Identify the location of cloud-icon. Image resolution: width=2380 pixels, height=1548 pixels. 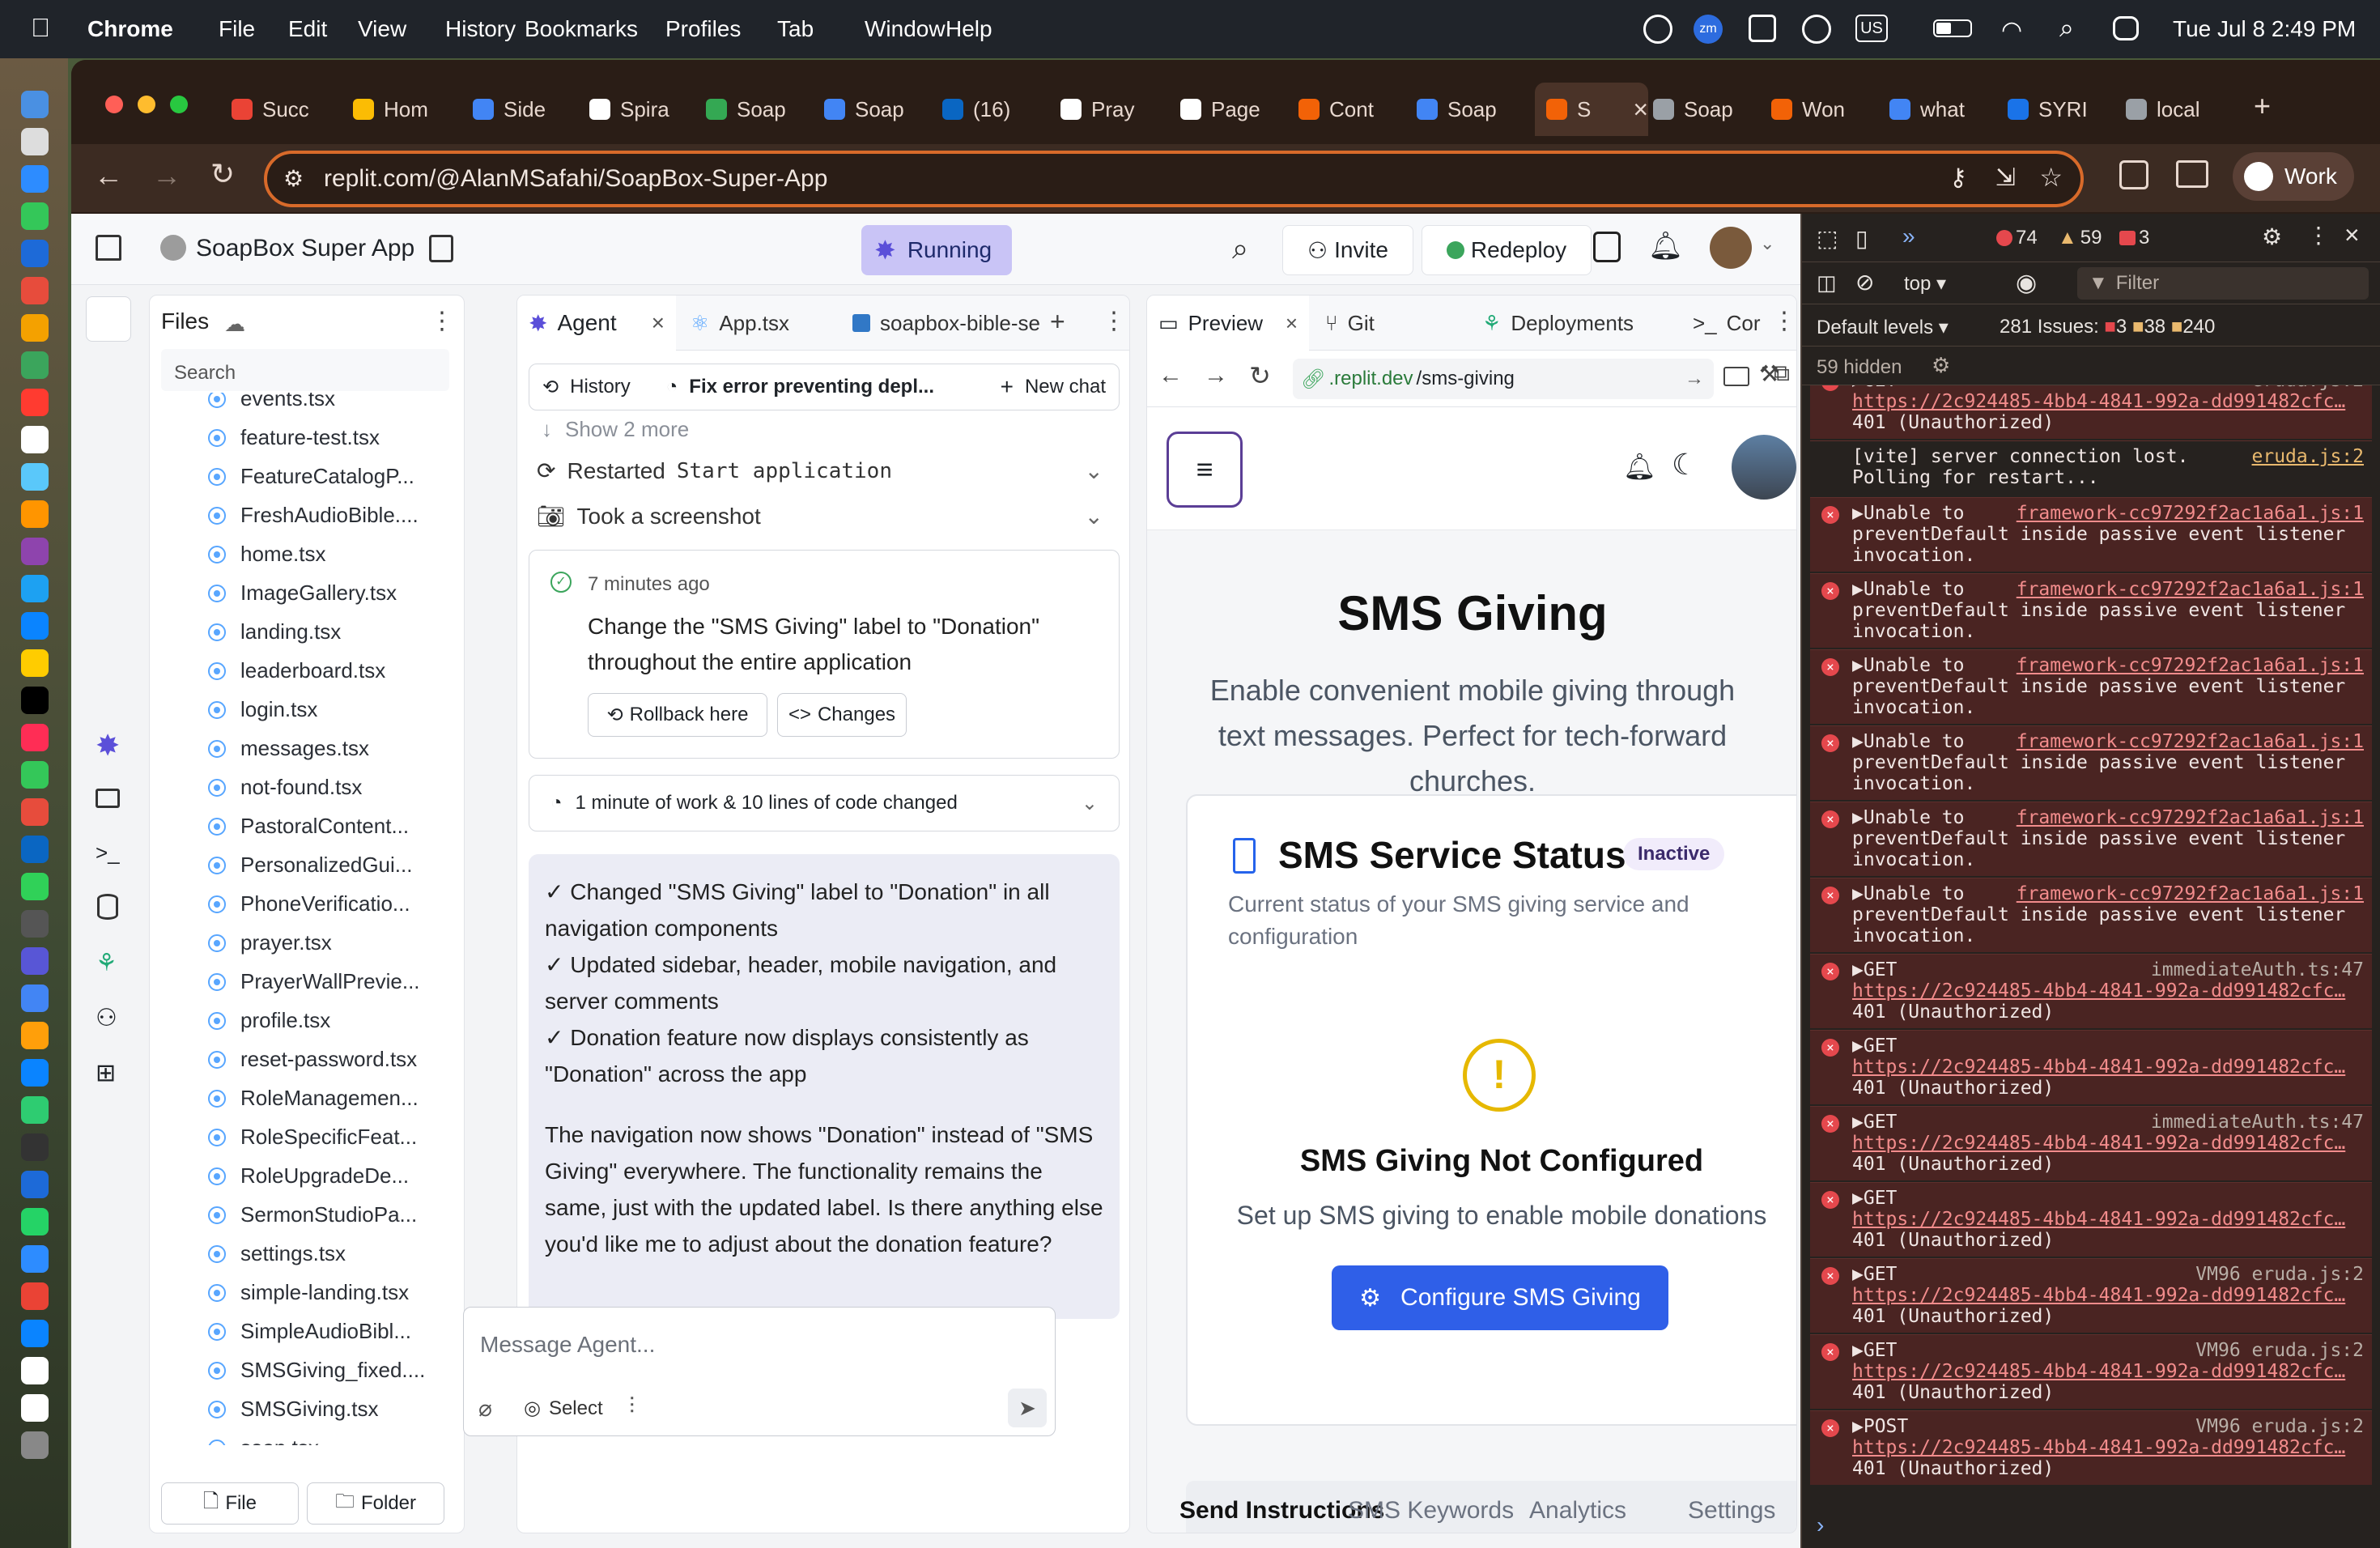
(1816, 29).